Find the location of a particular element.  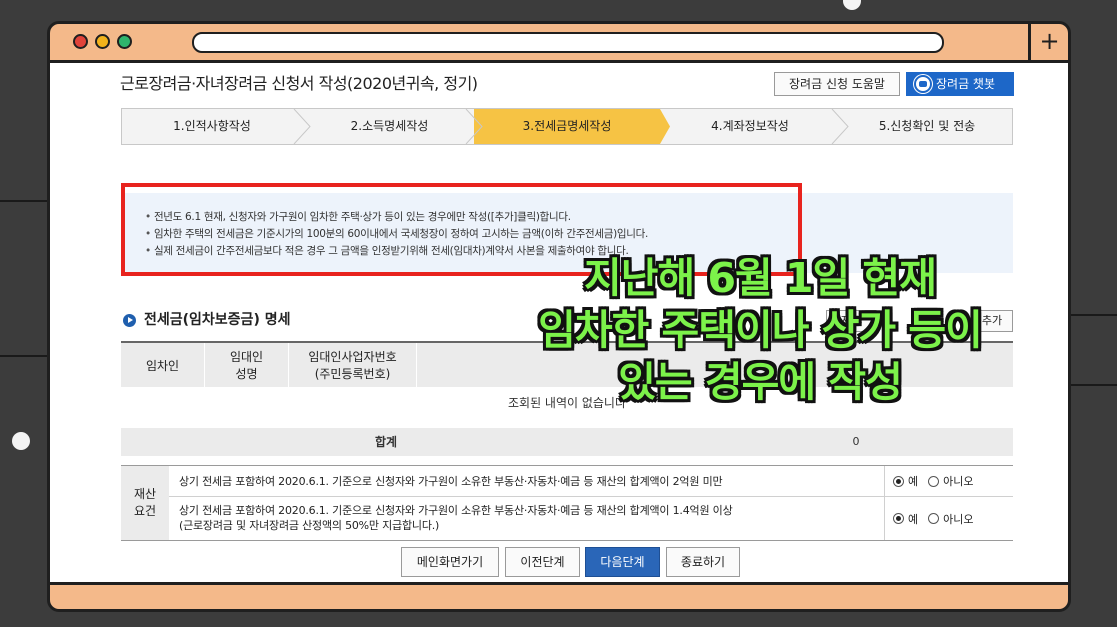

total-value: 0 is located at coordinates (856, 441).